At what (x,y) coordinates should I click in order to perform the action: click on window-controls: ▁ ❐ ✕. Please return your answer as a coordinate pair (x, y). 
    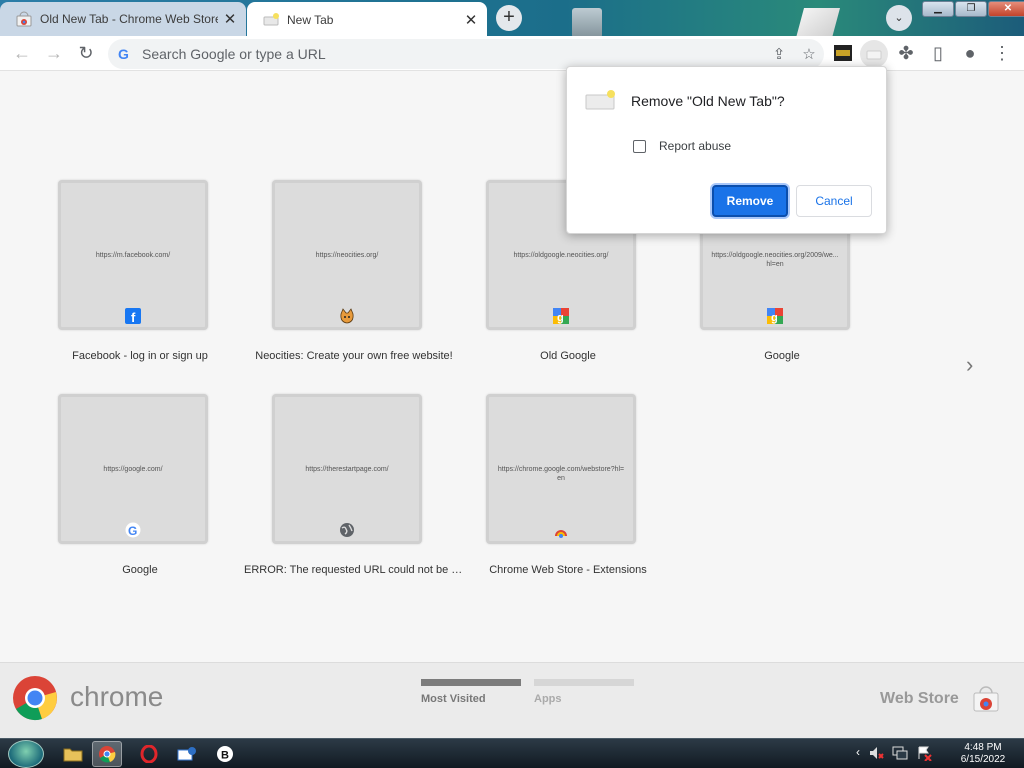
    Looking at the image, I should click on (973, 9).